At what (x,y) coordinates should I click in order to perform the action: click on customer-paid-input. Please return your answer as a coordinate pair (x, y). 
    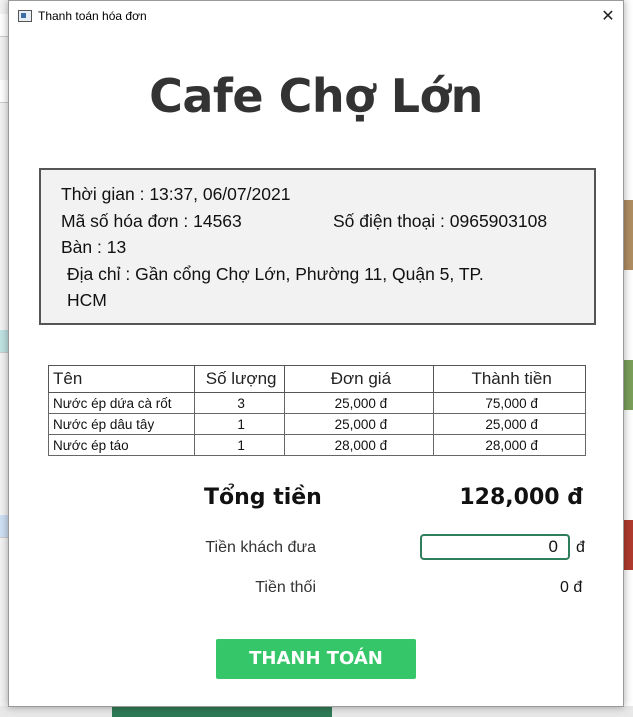
    Looking at the image, I should click on (495, 547).